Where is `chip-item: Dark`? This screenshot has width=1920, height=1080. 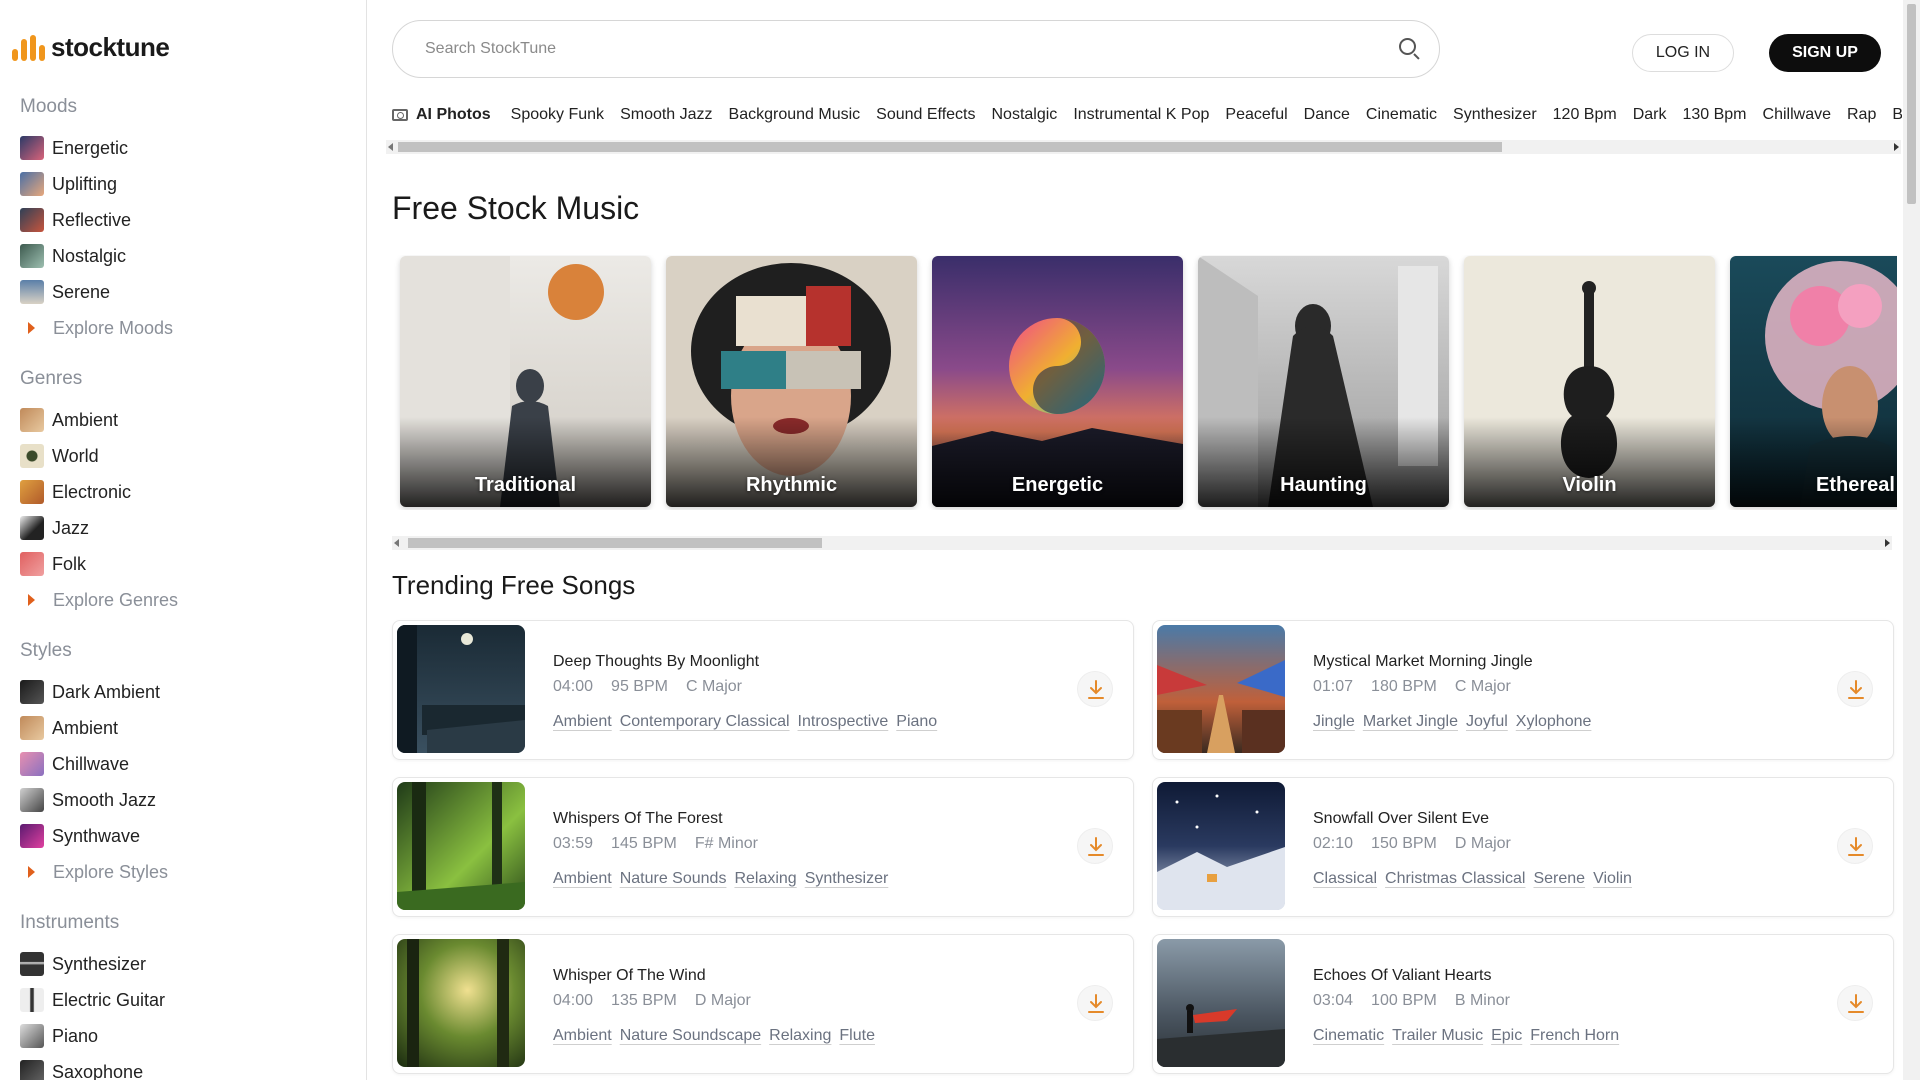
chip-item: Dark is located at coordinates (1650, 115).